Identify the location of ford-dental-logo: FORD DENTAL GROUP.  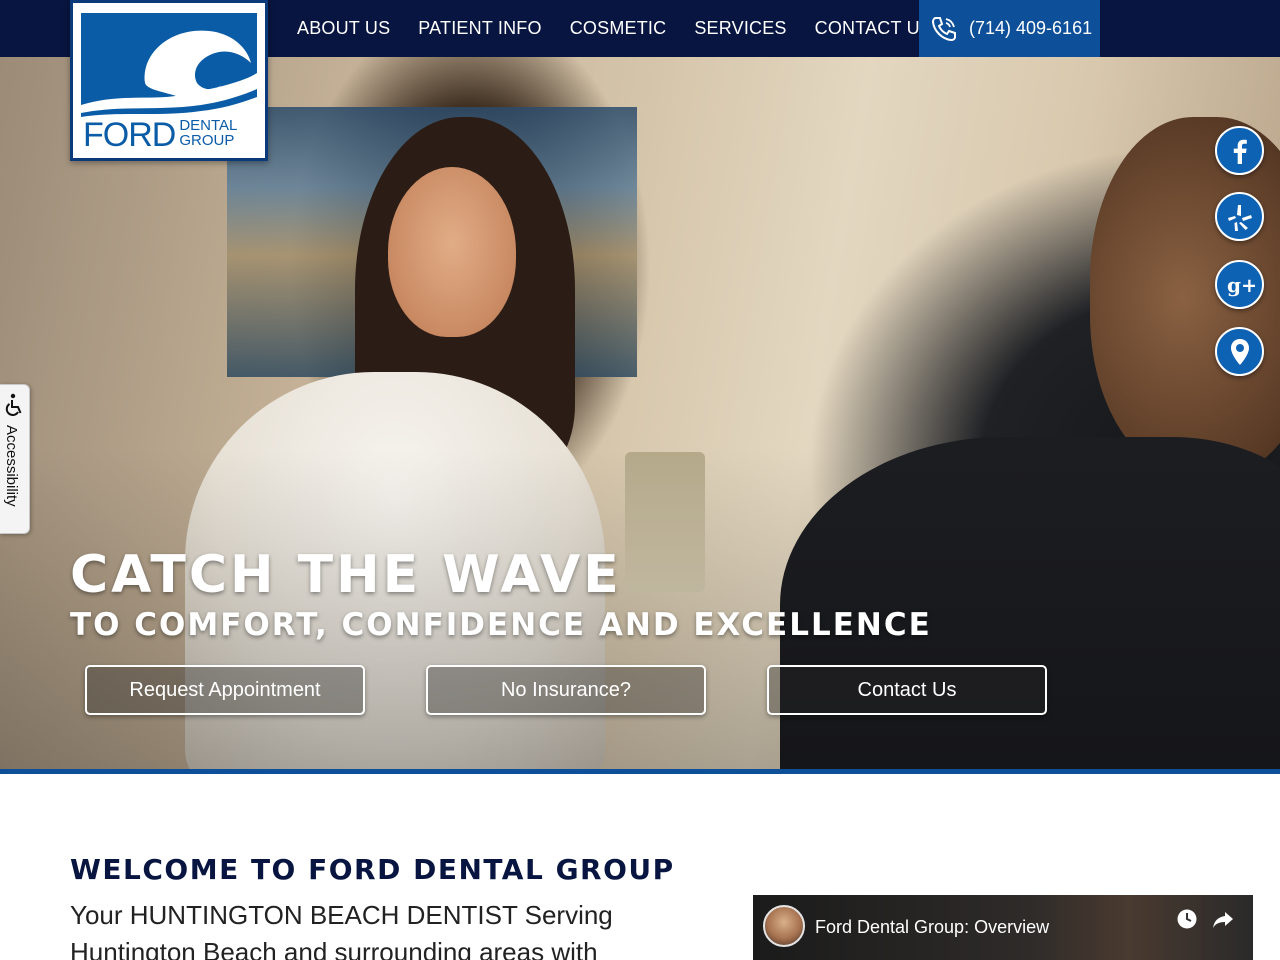
(169, 80).